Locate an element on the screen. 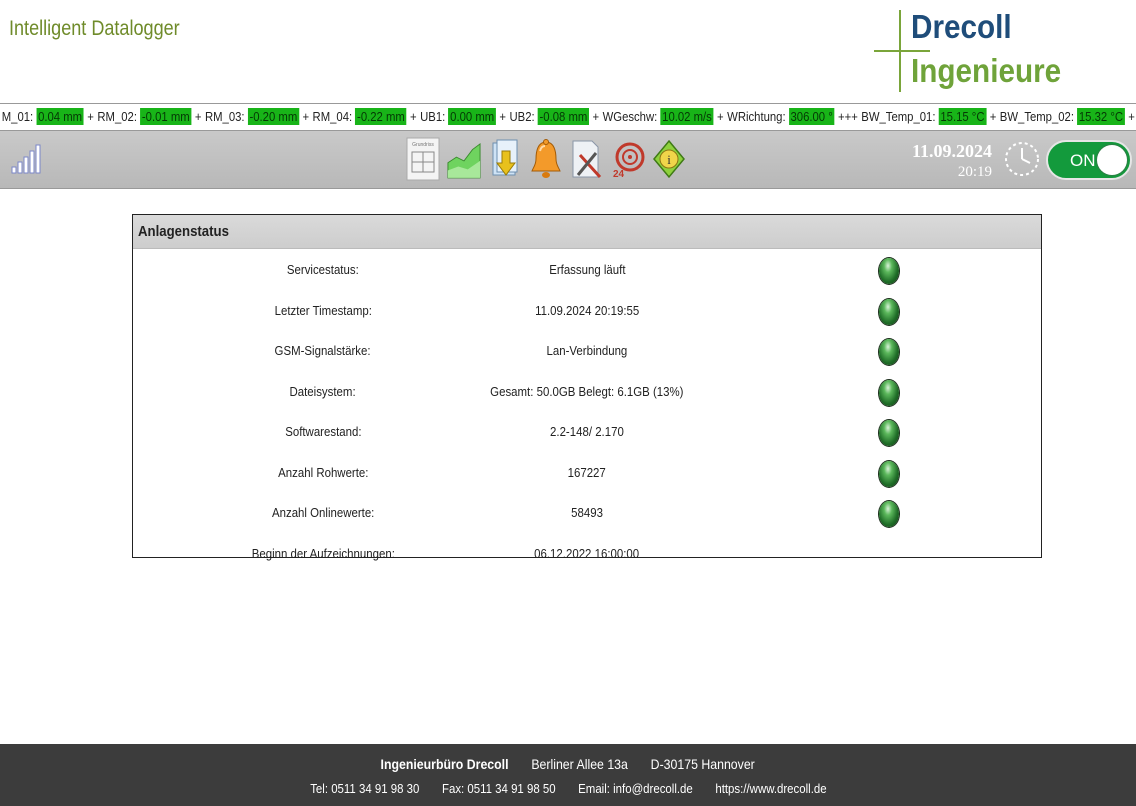  footer-email: Email: info@drecoll.de is located at coordinates (635, 788).